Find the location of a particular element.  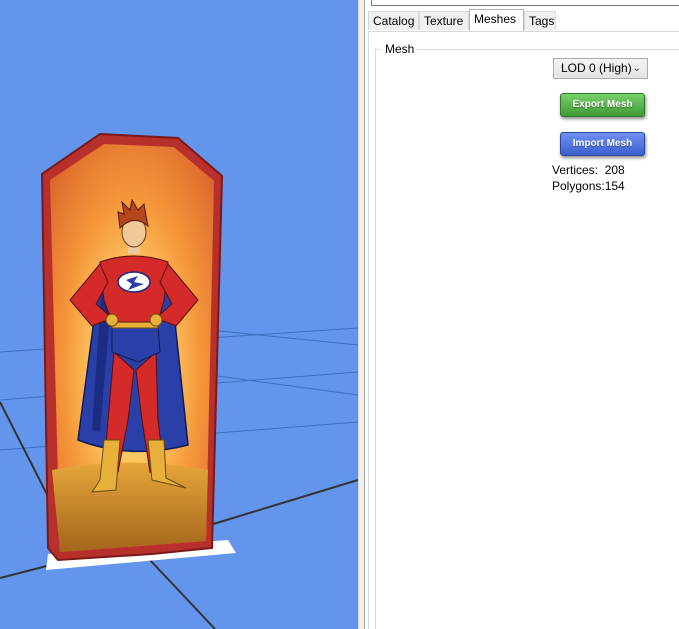

tab-meshes: Meshes is located at coordinates (496, 20).